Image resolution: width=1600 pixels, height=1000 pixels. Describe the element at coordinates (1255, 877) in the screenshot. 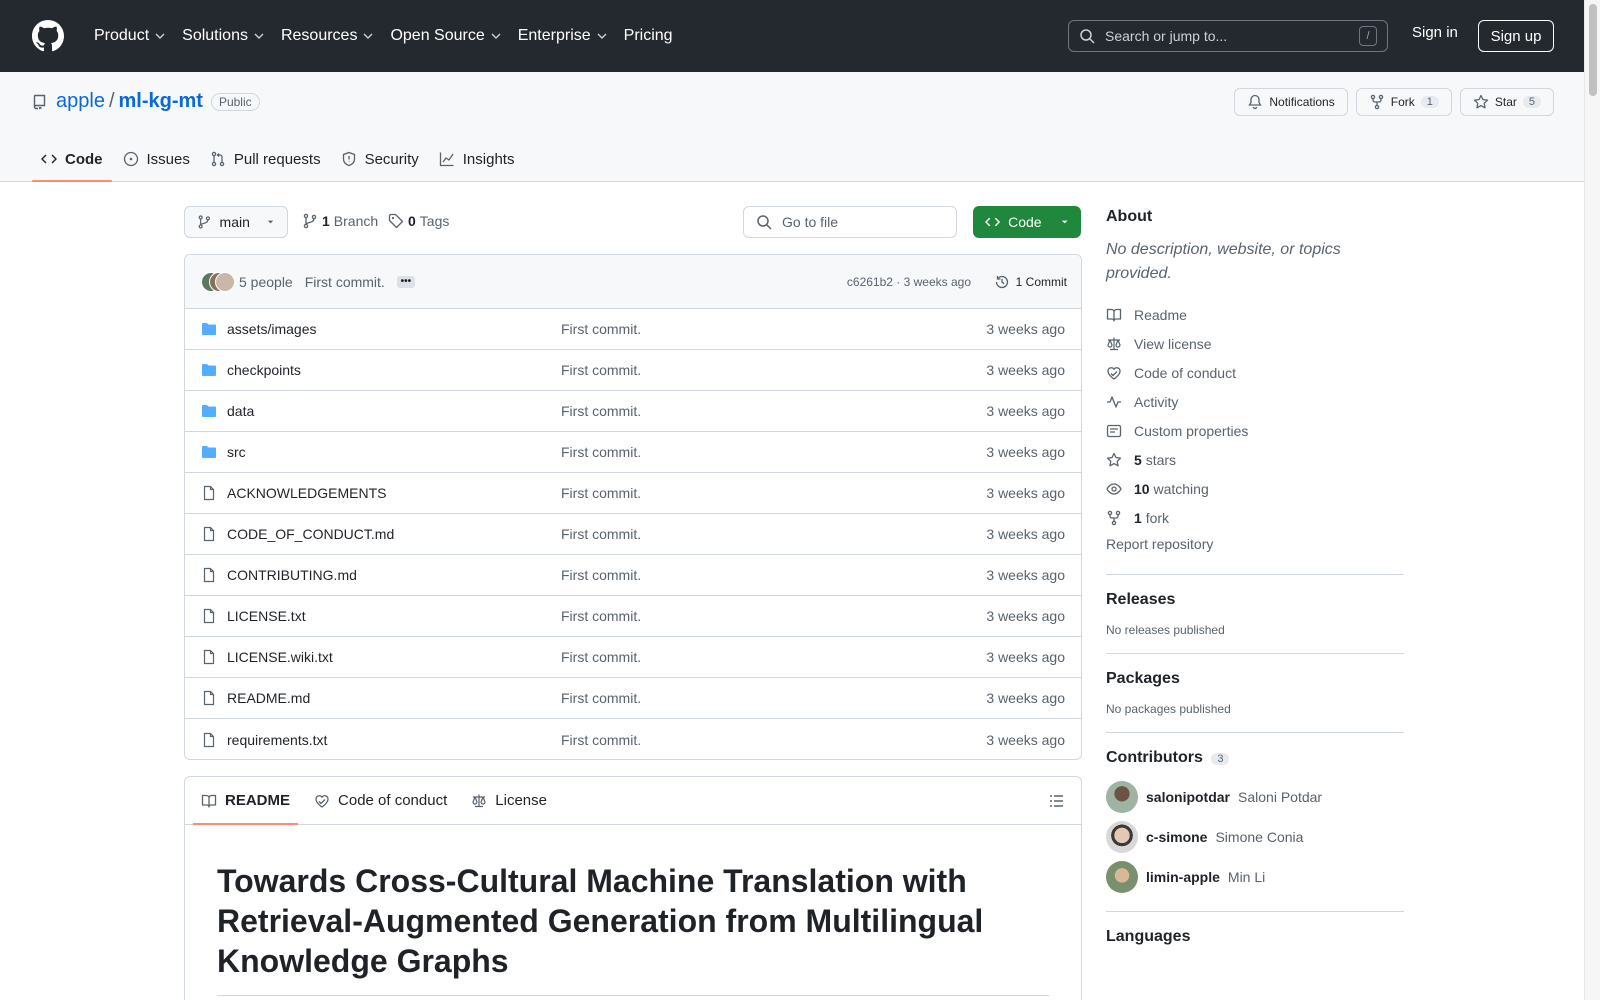

I see `contributor-item: limin-apple Min Li` at that location.